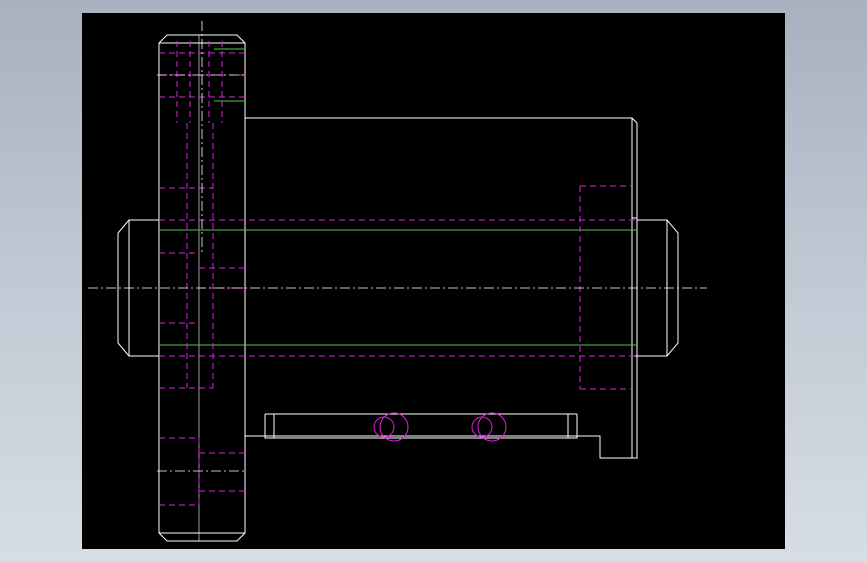 The width and height of the screenshot is (867, 562). I want to click on ball-circles, so click(440, 427).